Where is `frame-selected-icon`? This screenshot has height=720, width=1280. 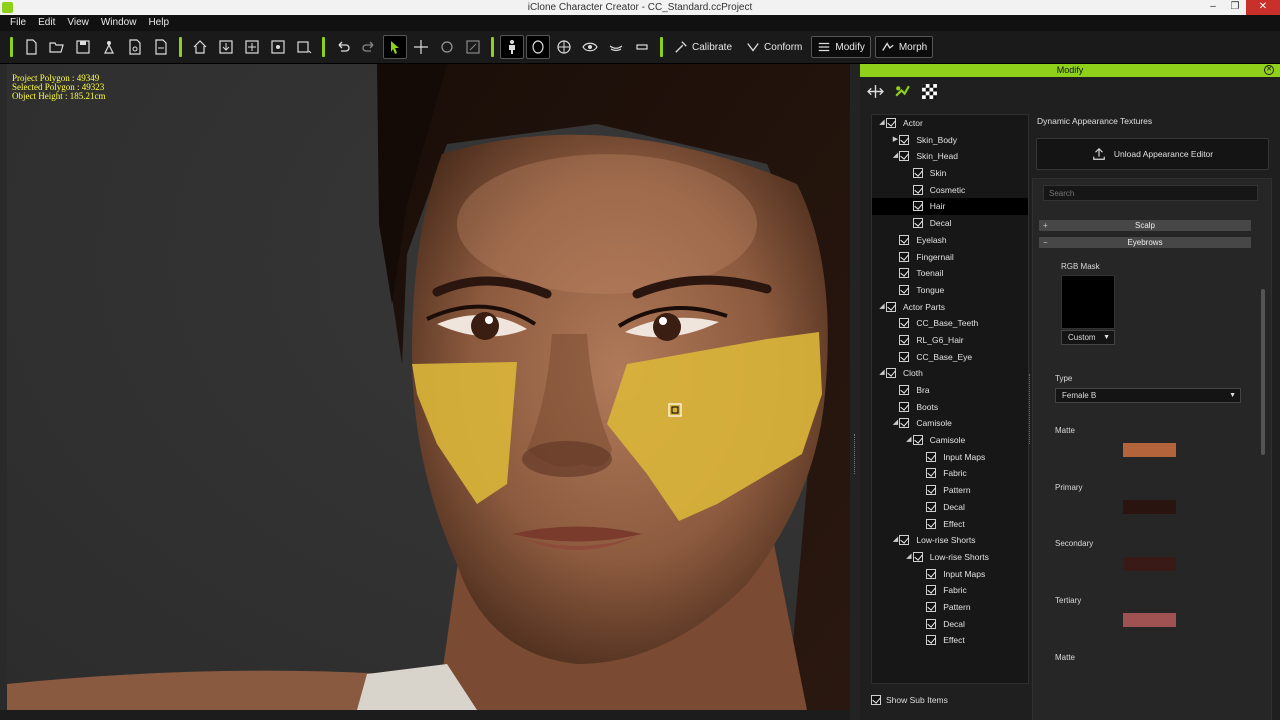 frame-selected-icon is located at coordinates (278, 47).